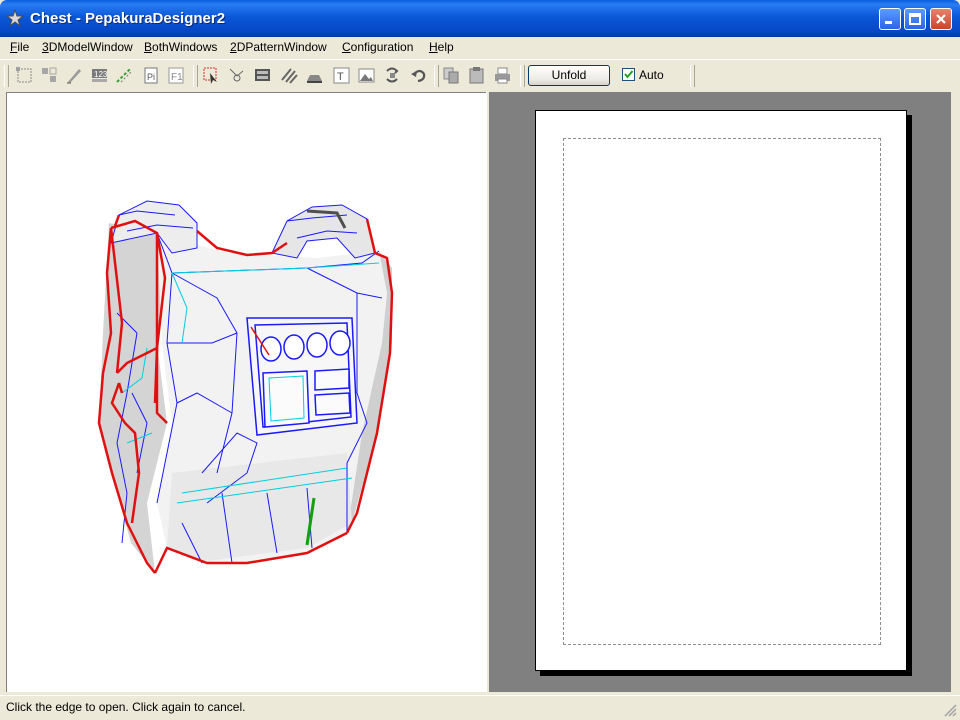  Describe the element at coordinates (890, 19) in the screenshot. I see `minimize-button` at that location.